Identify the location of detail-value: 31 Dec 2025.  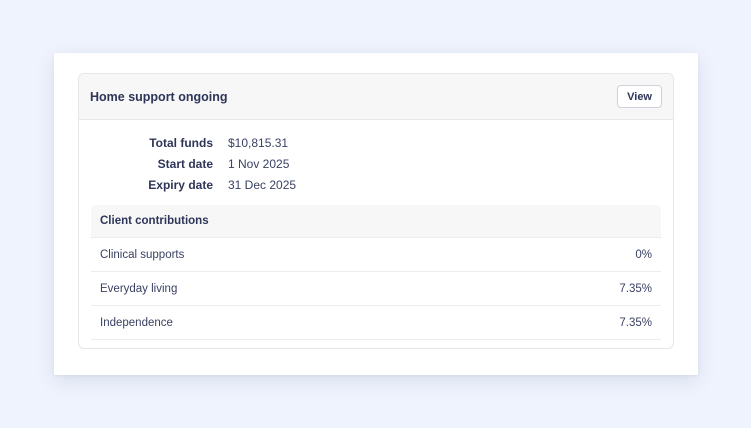
(262, 184).